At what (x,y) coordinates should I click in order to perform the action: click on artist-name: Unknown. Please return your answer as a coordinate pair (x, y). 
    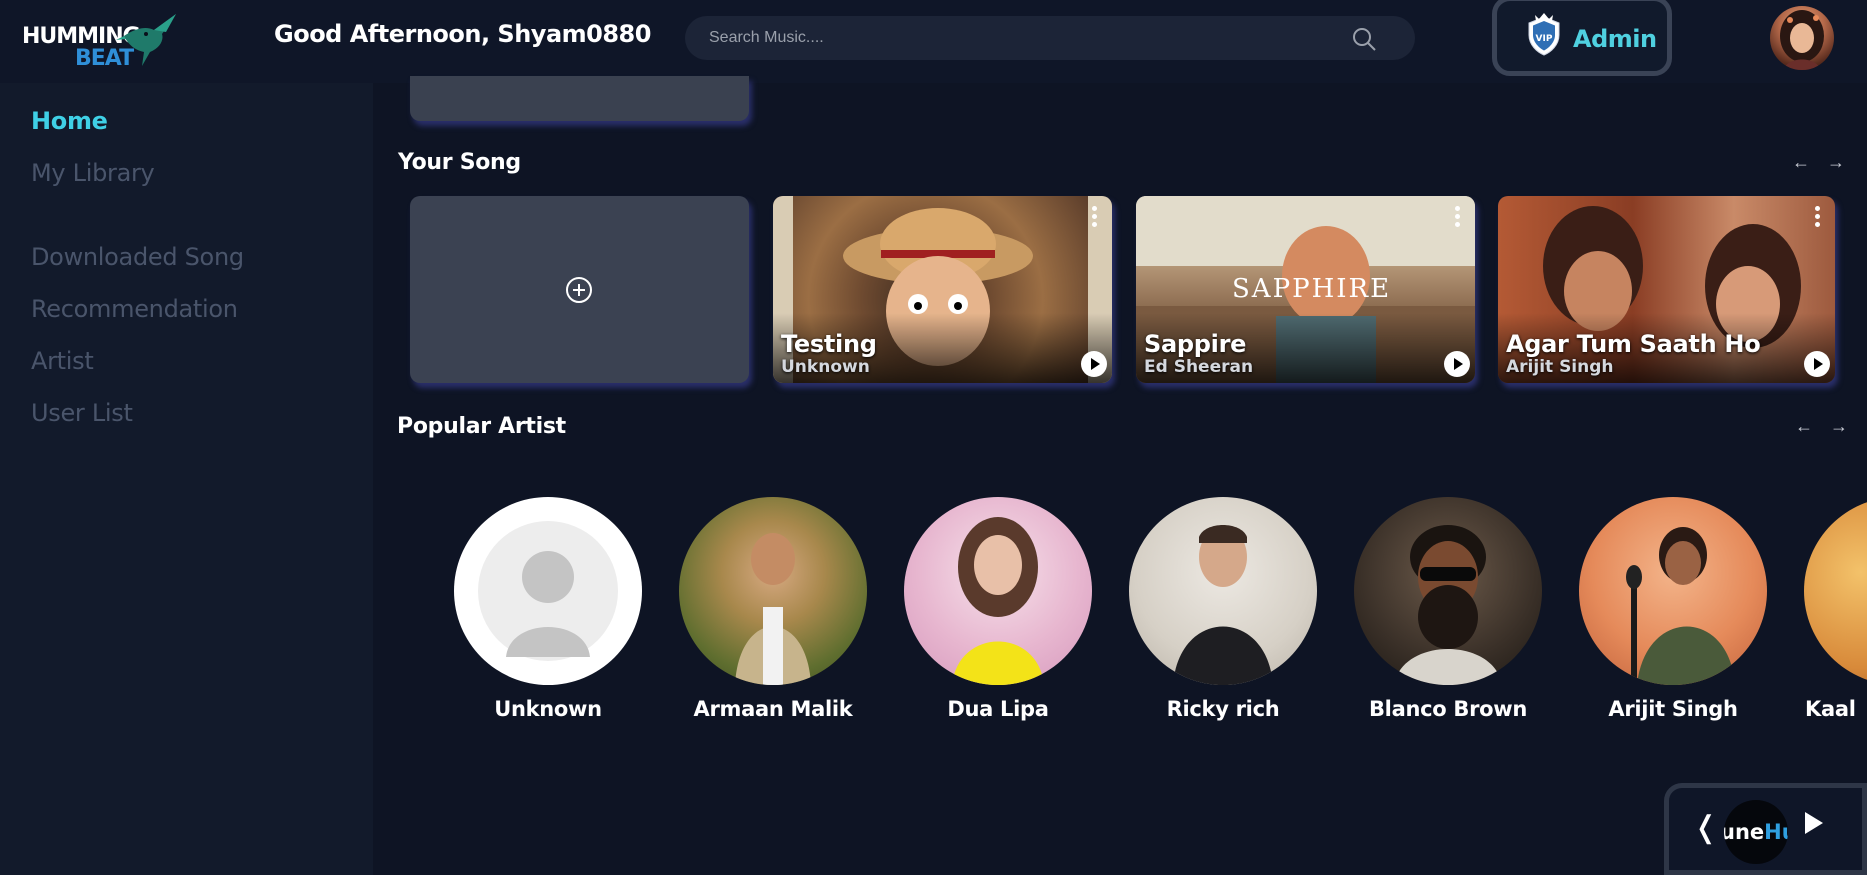
    Looking at the image, I should click on (548, 709).